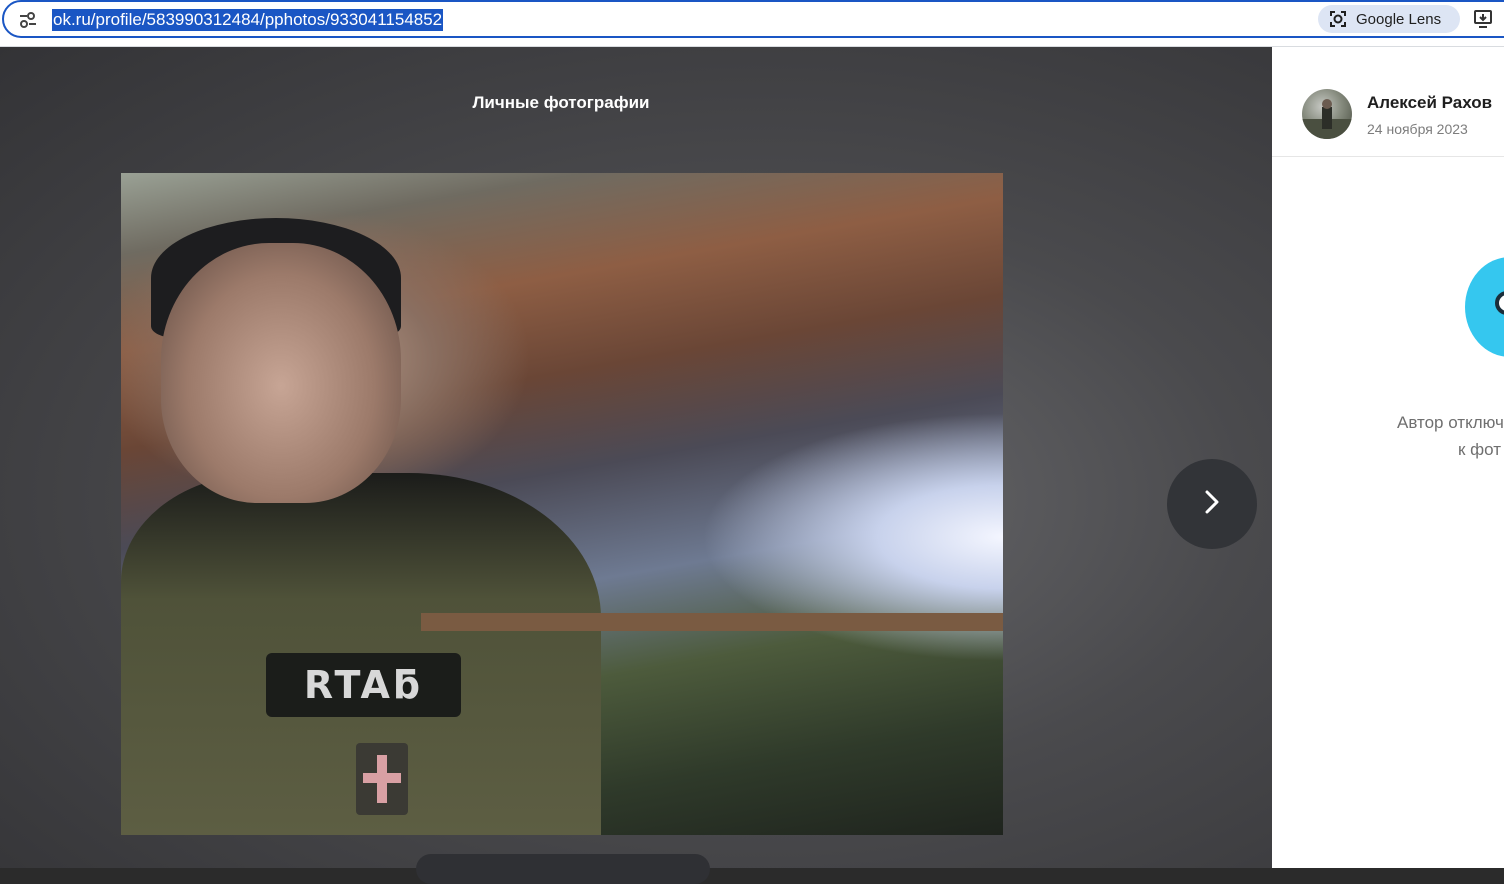 This screenshot has height=884, width=1504. I want to click on comments-disabled-message: Автор отключ к фот, so click(1388, 436).